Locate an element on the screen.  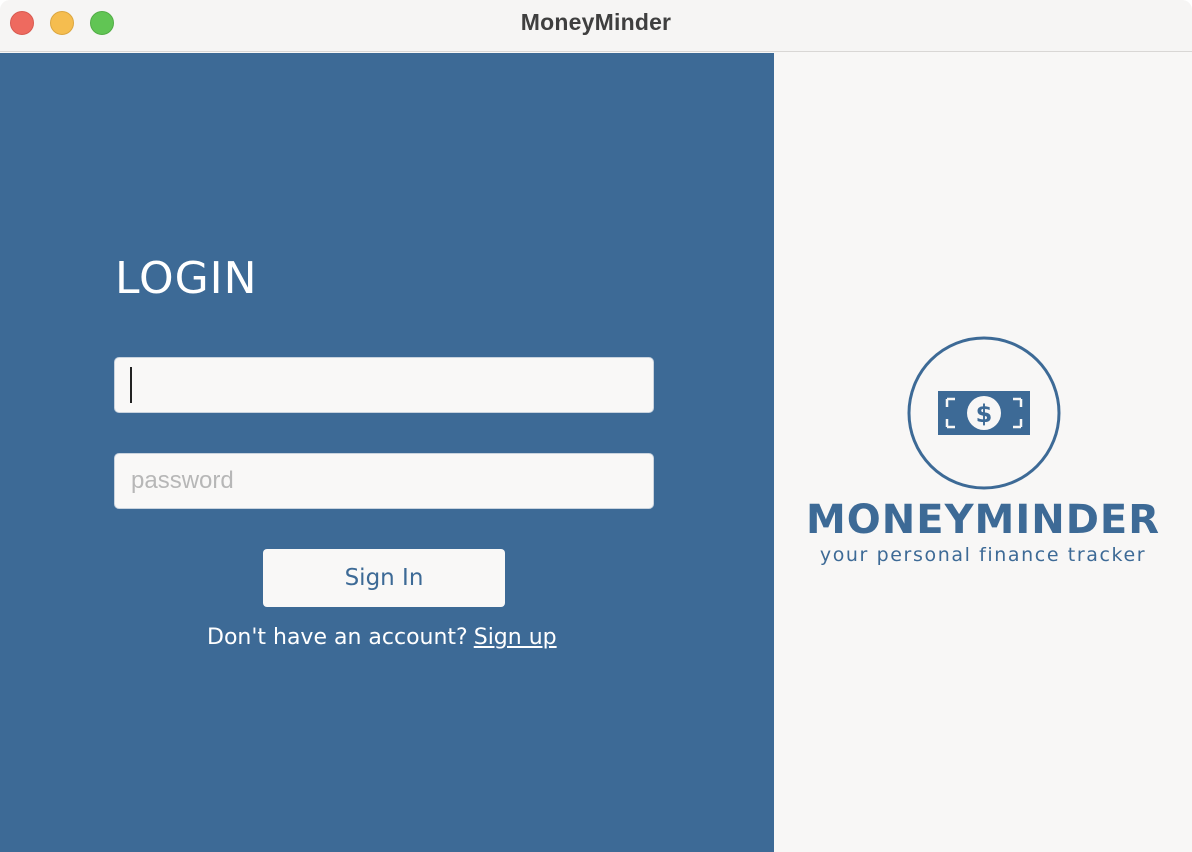
brand-name: MONEYMINDER is located at coordinates (983, 520).